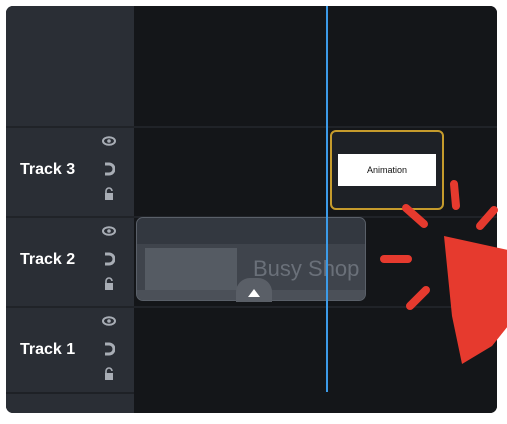  I want to click on playhead, so click(327, 199).